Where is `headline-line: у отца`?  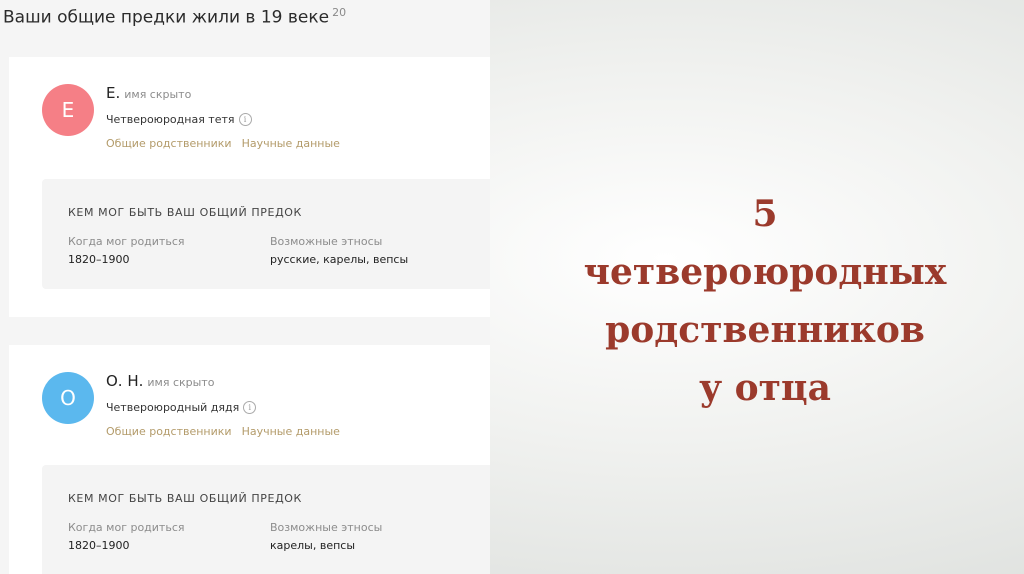
headline-line: у отца is located at coordinates (765, 388).